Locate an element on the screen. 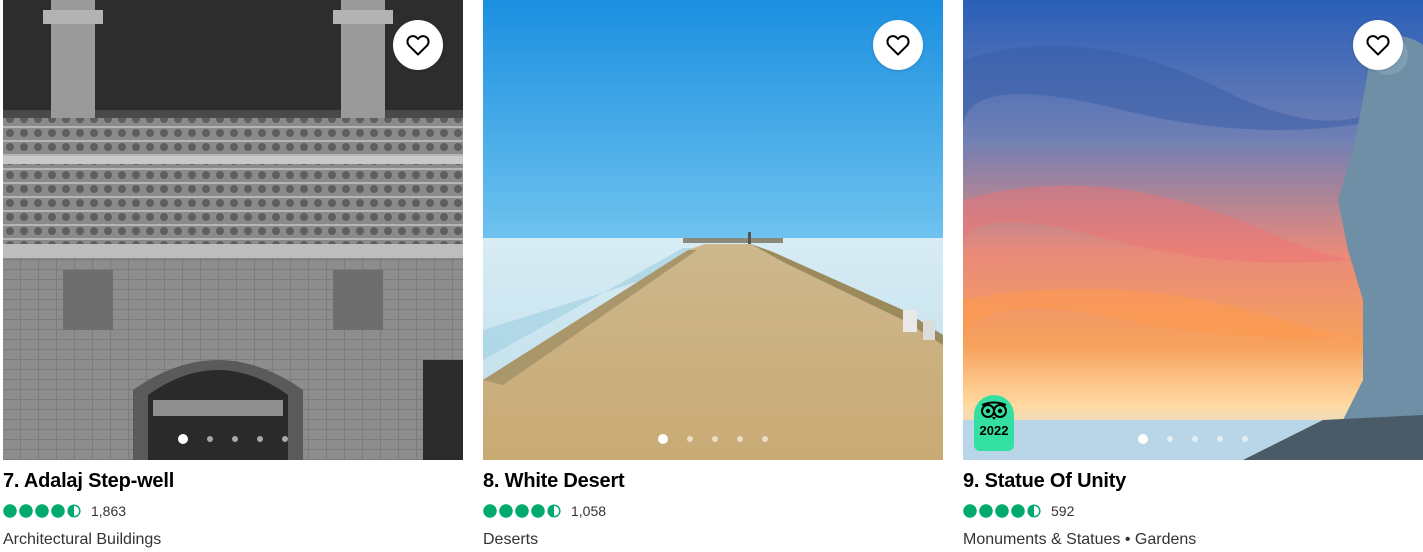  attraction-category: Deserts is located at coordinates (511, 539).